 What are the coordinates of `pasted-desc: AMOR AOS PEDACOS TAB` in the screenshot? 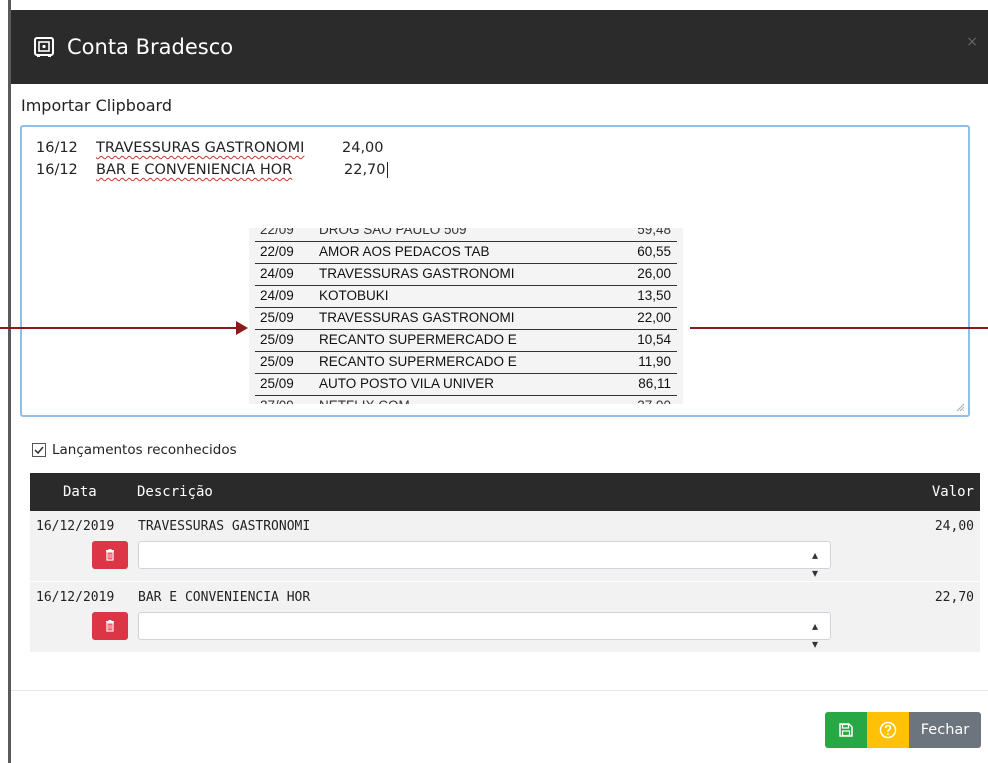 It's located at (404, 251).